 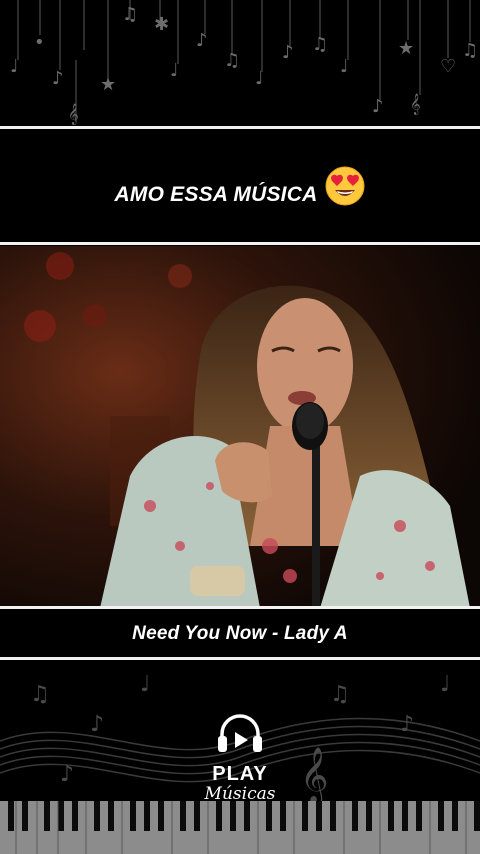 I want to click on middle-divider-top, so click(x=240, y=243).